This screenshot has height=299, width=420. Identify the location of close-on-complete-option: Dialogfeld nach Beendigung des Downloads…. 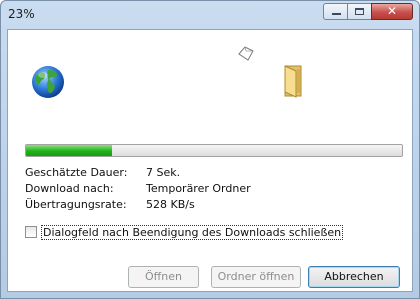
(184, 232).